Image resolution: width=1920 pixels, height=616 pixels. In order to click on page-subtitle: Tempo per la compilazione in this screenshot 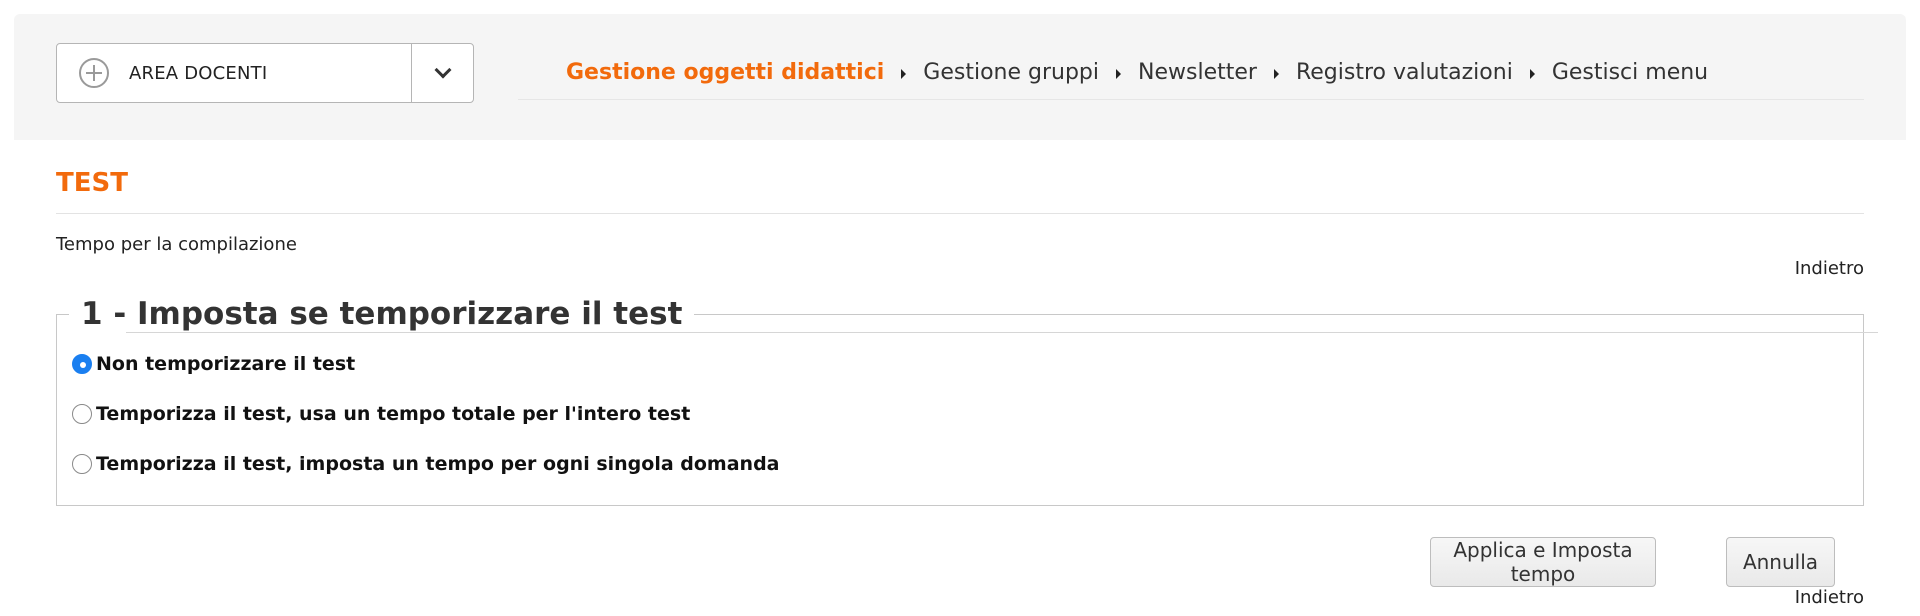, I will do `click(176, 244)`.